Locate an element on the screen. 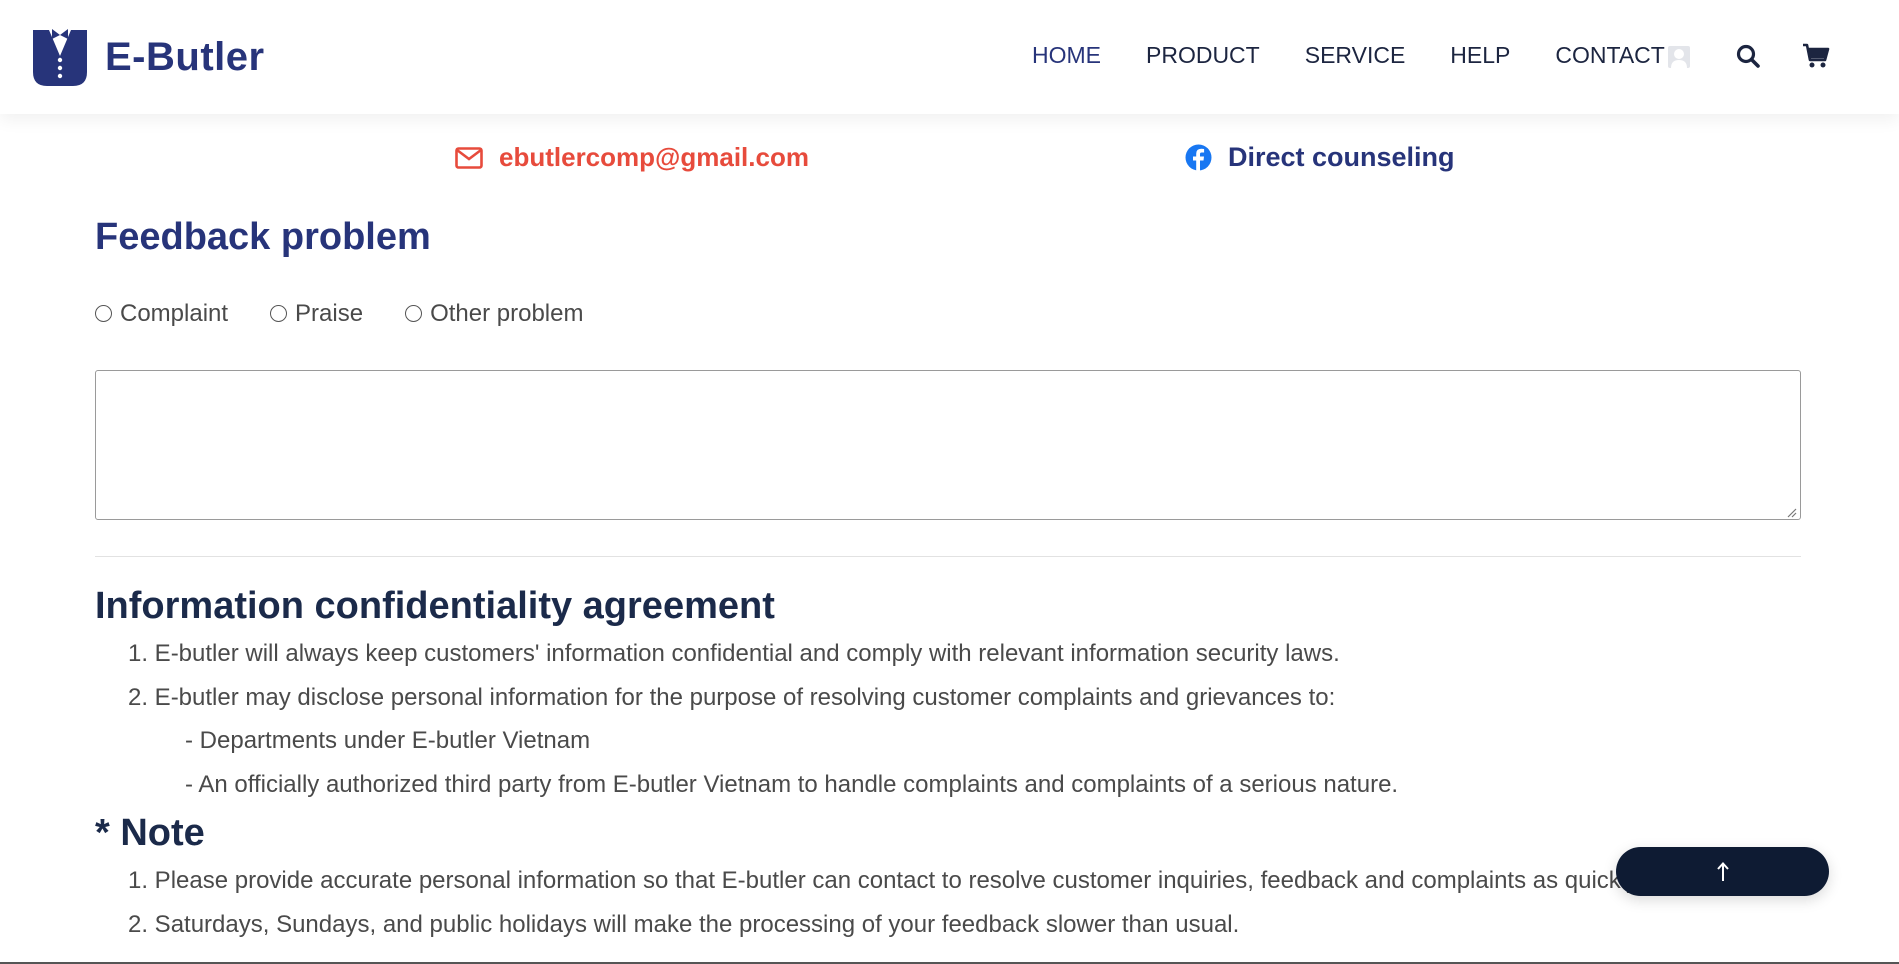  brand-name: E-Butler is located at coordinates (185, 56).